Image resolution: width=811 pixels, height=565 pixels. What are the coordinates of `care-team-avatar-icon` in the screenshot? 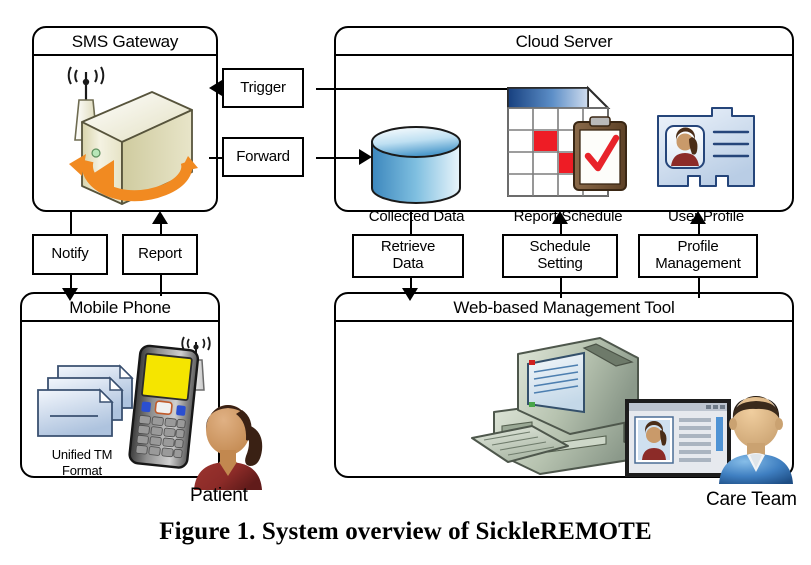 It's located at (758, 436).